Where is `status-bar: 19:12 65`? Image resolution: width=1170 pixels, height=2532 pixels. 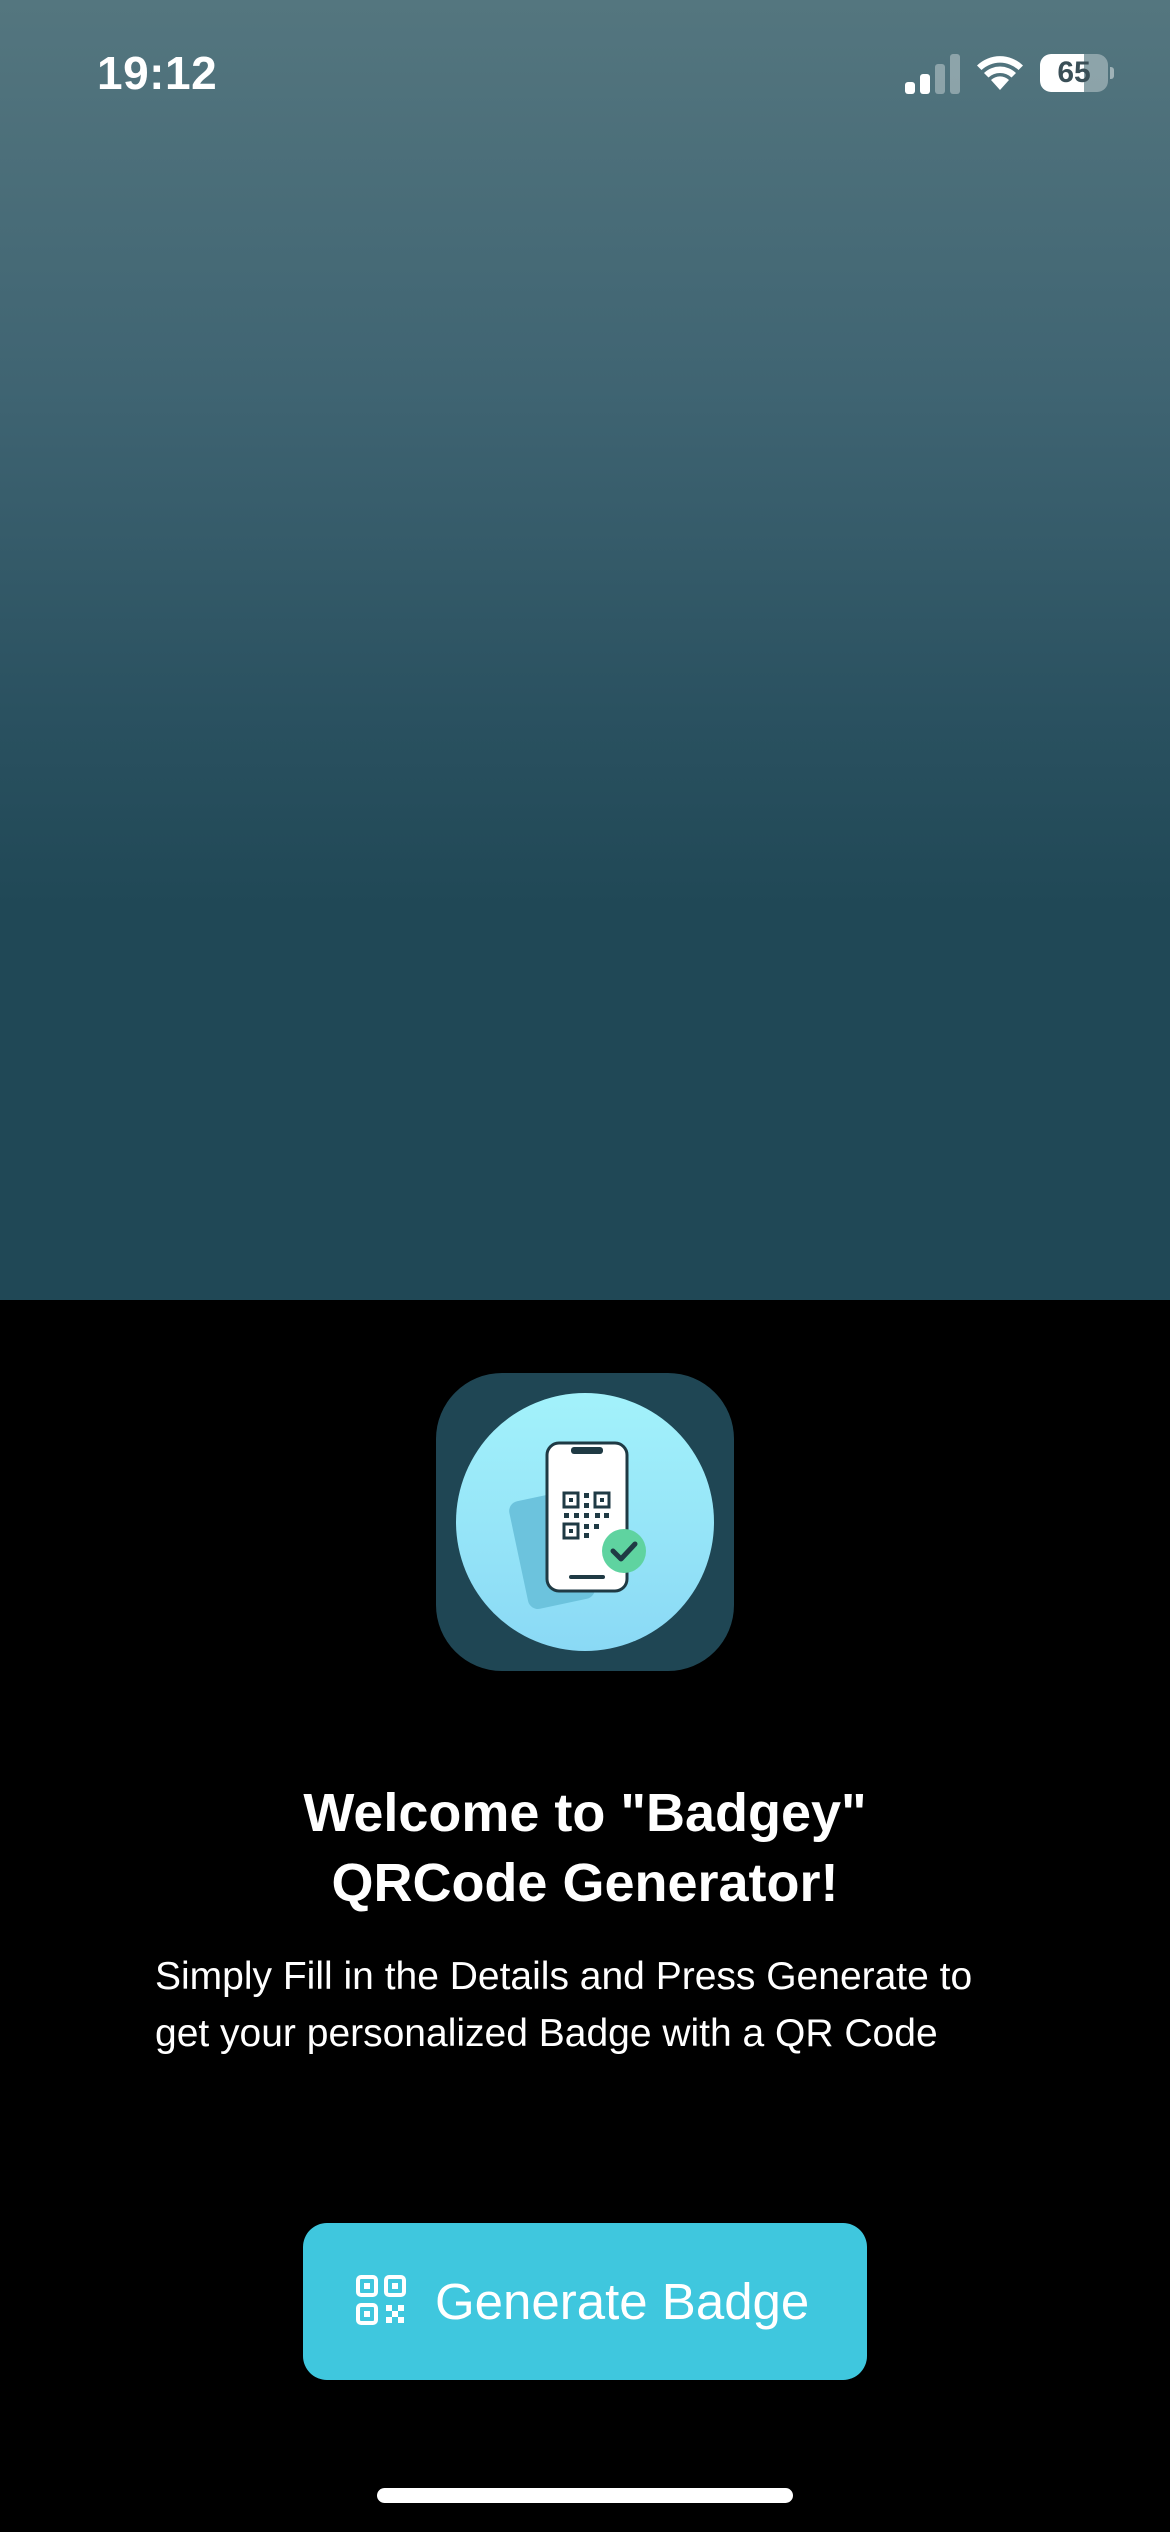 status-bar: 19:12 65 is located at coordinates (585, 75).